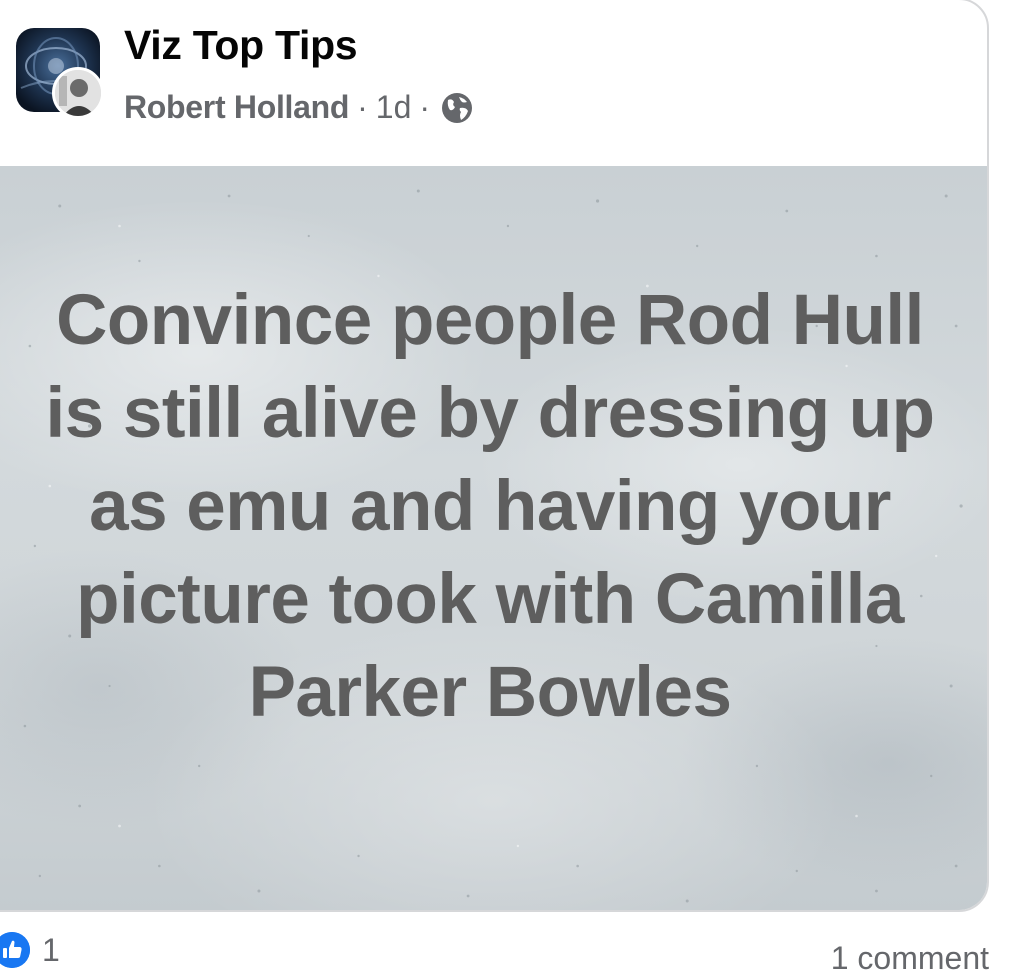  What do you see at coordinates (394, 107) in the screenshot?
I see `post-age: 1d` at bounding box center [394, 107].